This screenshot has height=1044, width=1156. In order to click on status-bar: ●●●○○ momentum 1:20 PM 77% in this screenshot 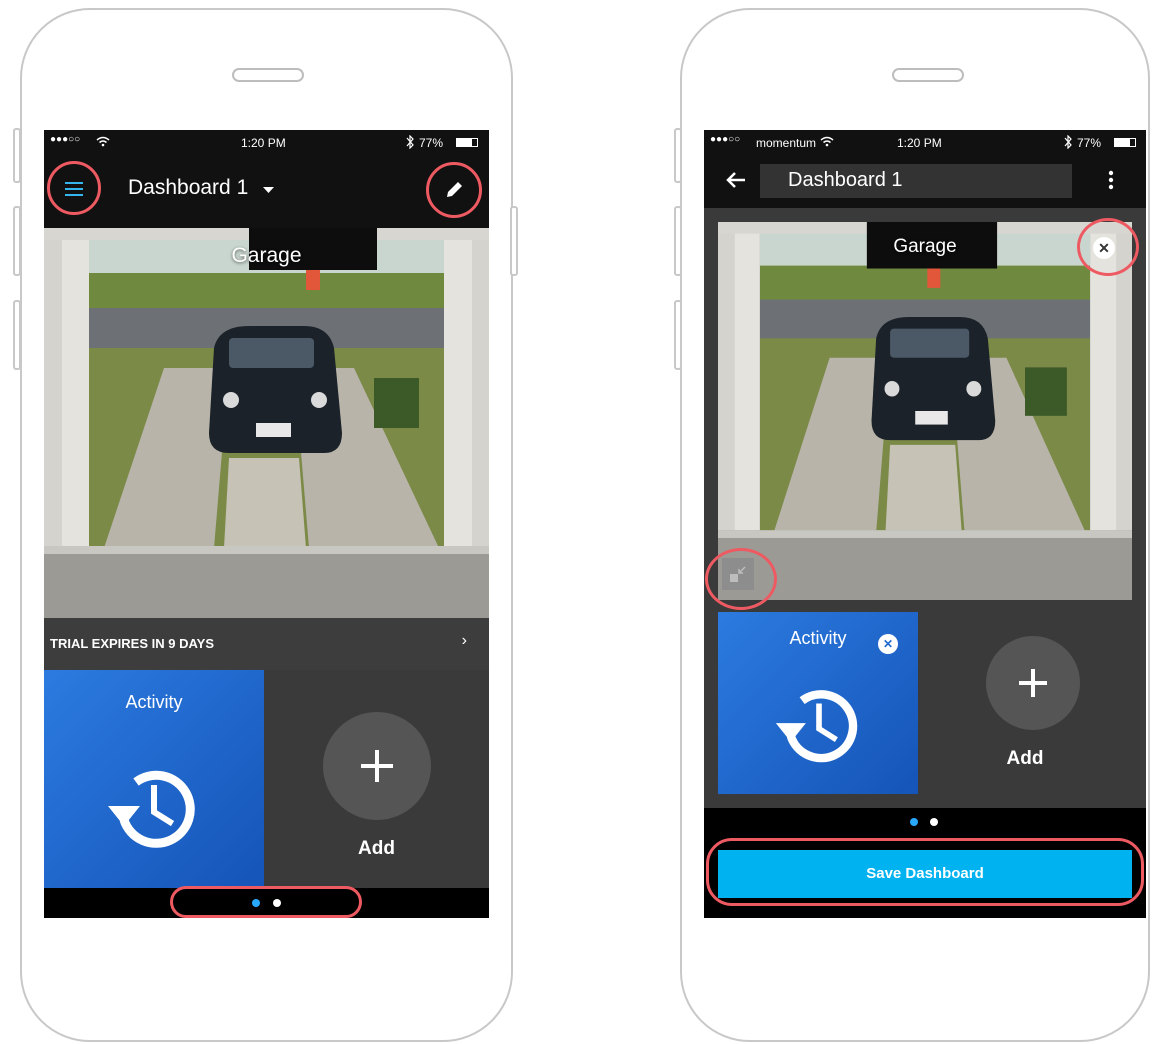, I will do `click(925, 143)`.